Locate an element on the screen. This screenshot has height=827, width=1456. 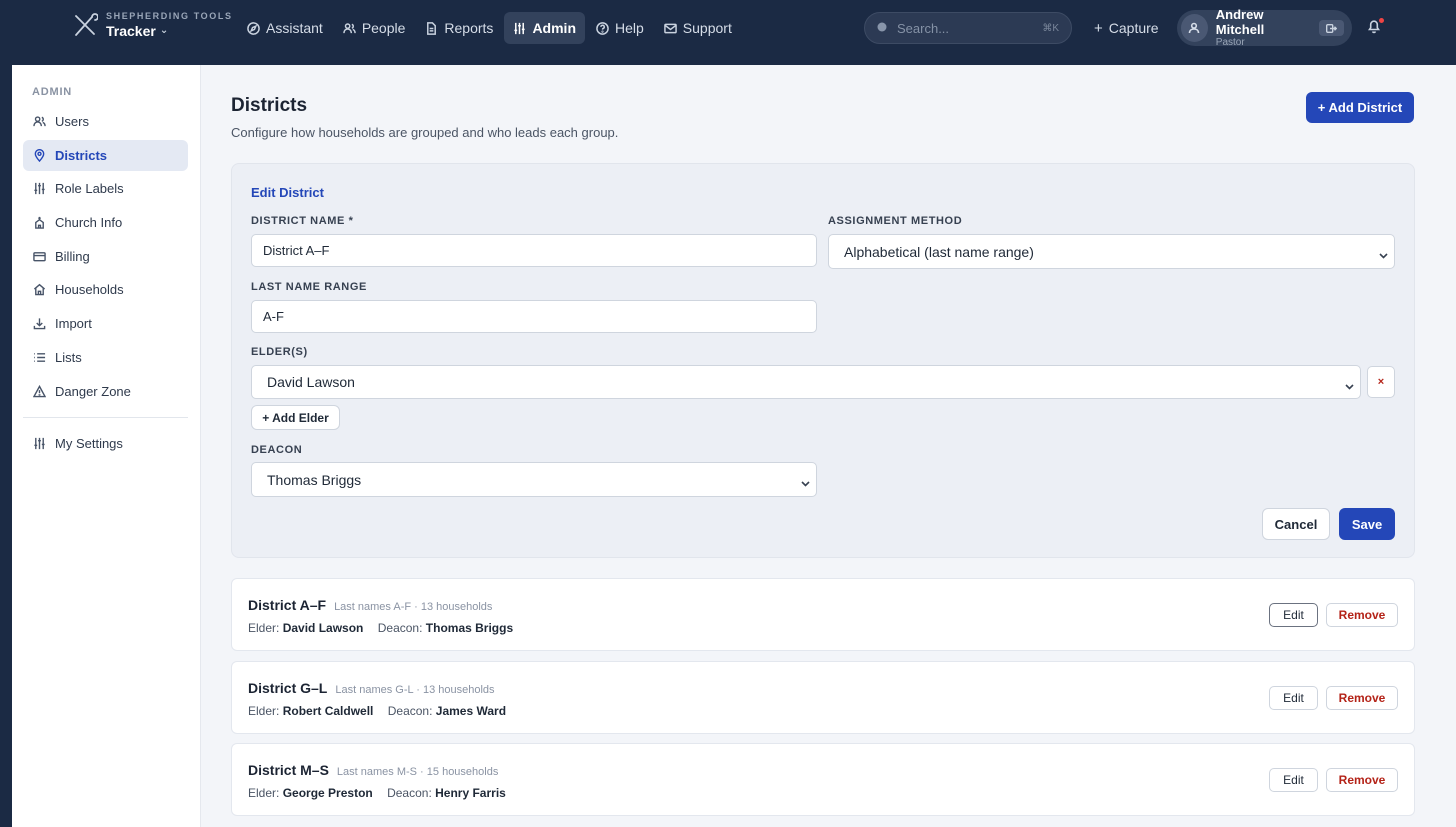
download-icon is located at coordinates (39, 324).